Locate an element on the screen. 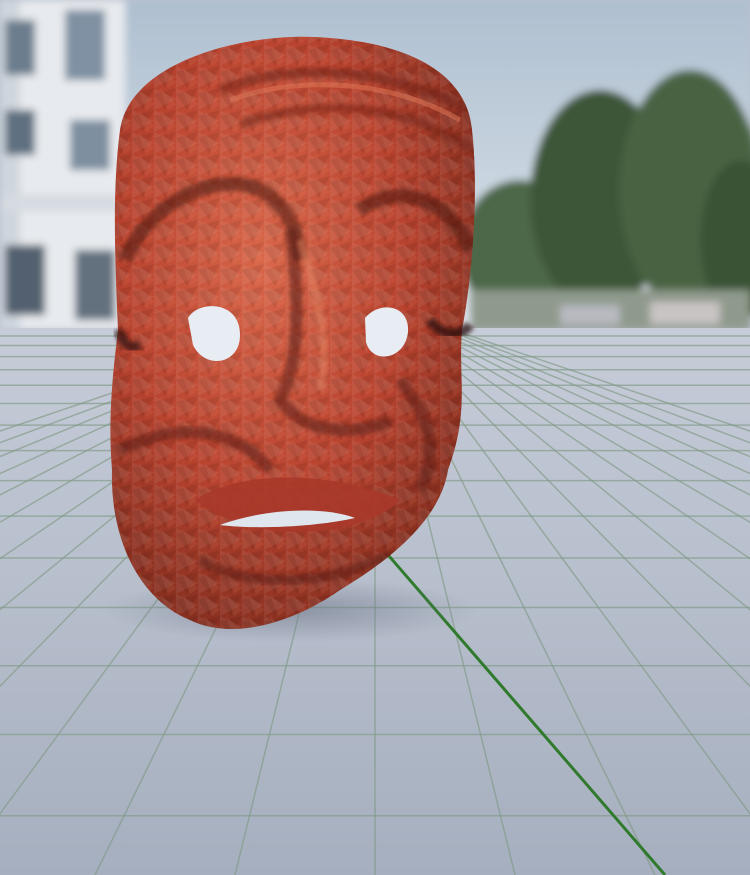 The height and width of the screenshot is (875, 750). building is located at coordinates (62, 165).